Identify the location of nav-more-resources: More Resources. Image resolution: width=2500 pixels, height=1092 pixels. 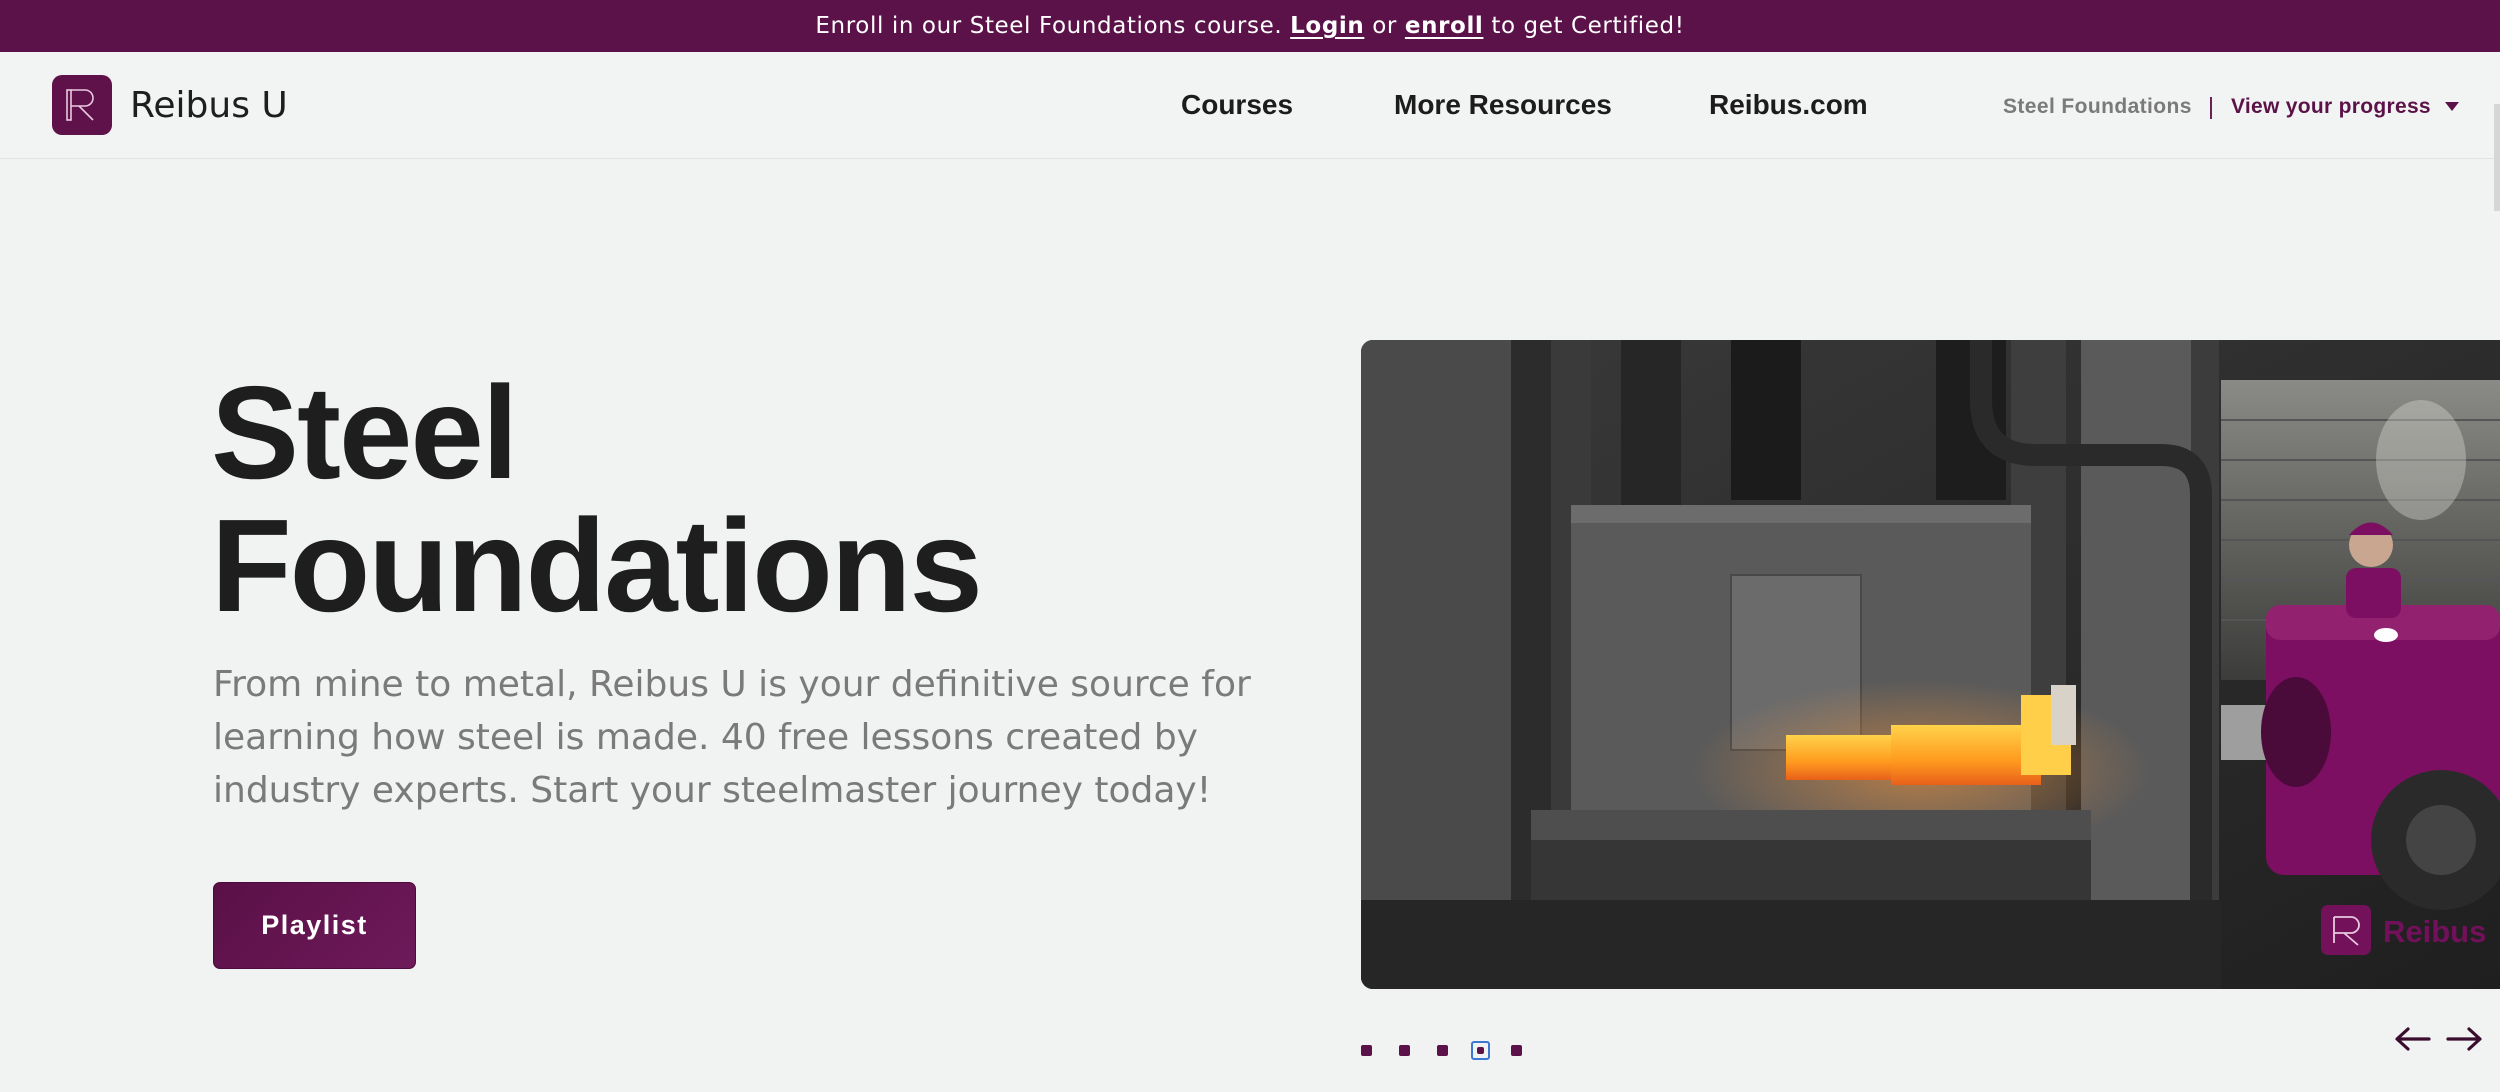
(1503, 105).